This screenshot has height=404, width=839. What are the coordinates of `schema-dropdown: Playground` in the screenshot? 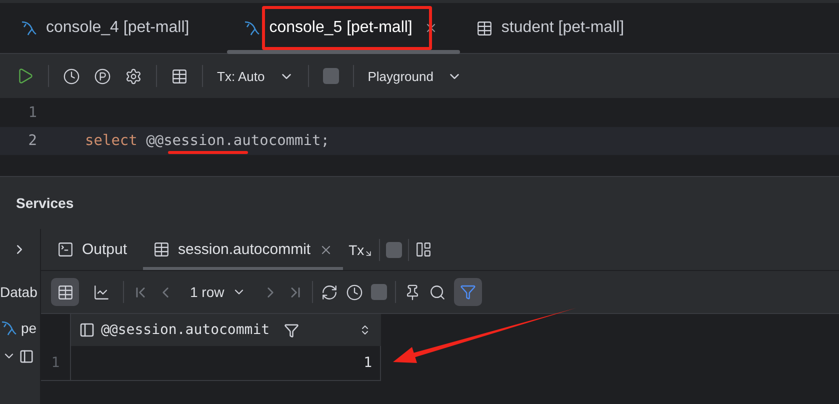 It's located at (415, 76).